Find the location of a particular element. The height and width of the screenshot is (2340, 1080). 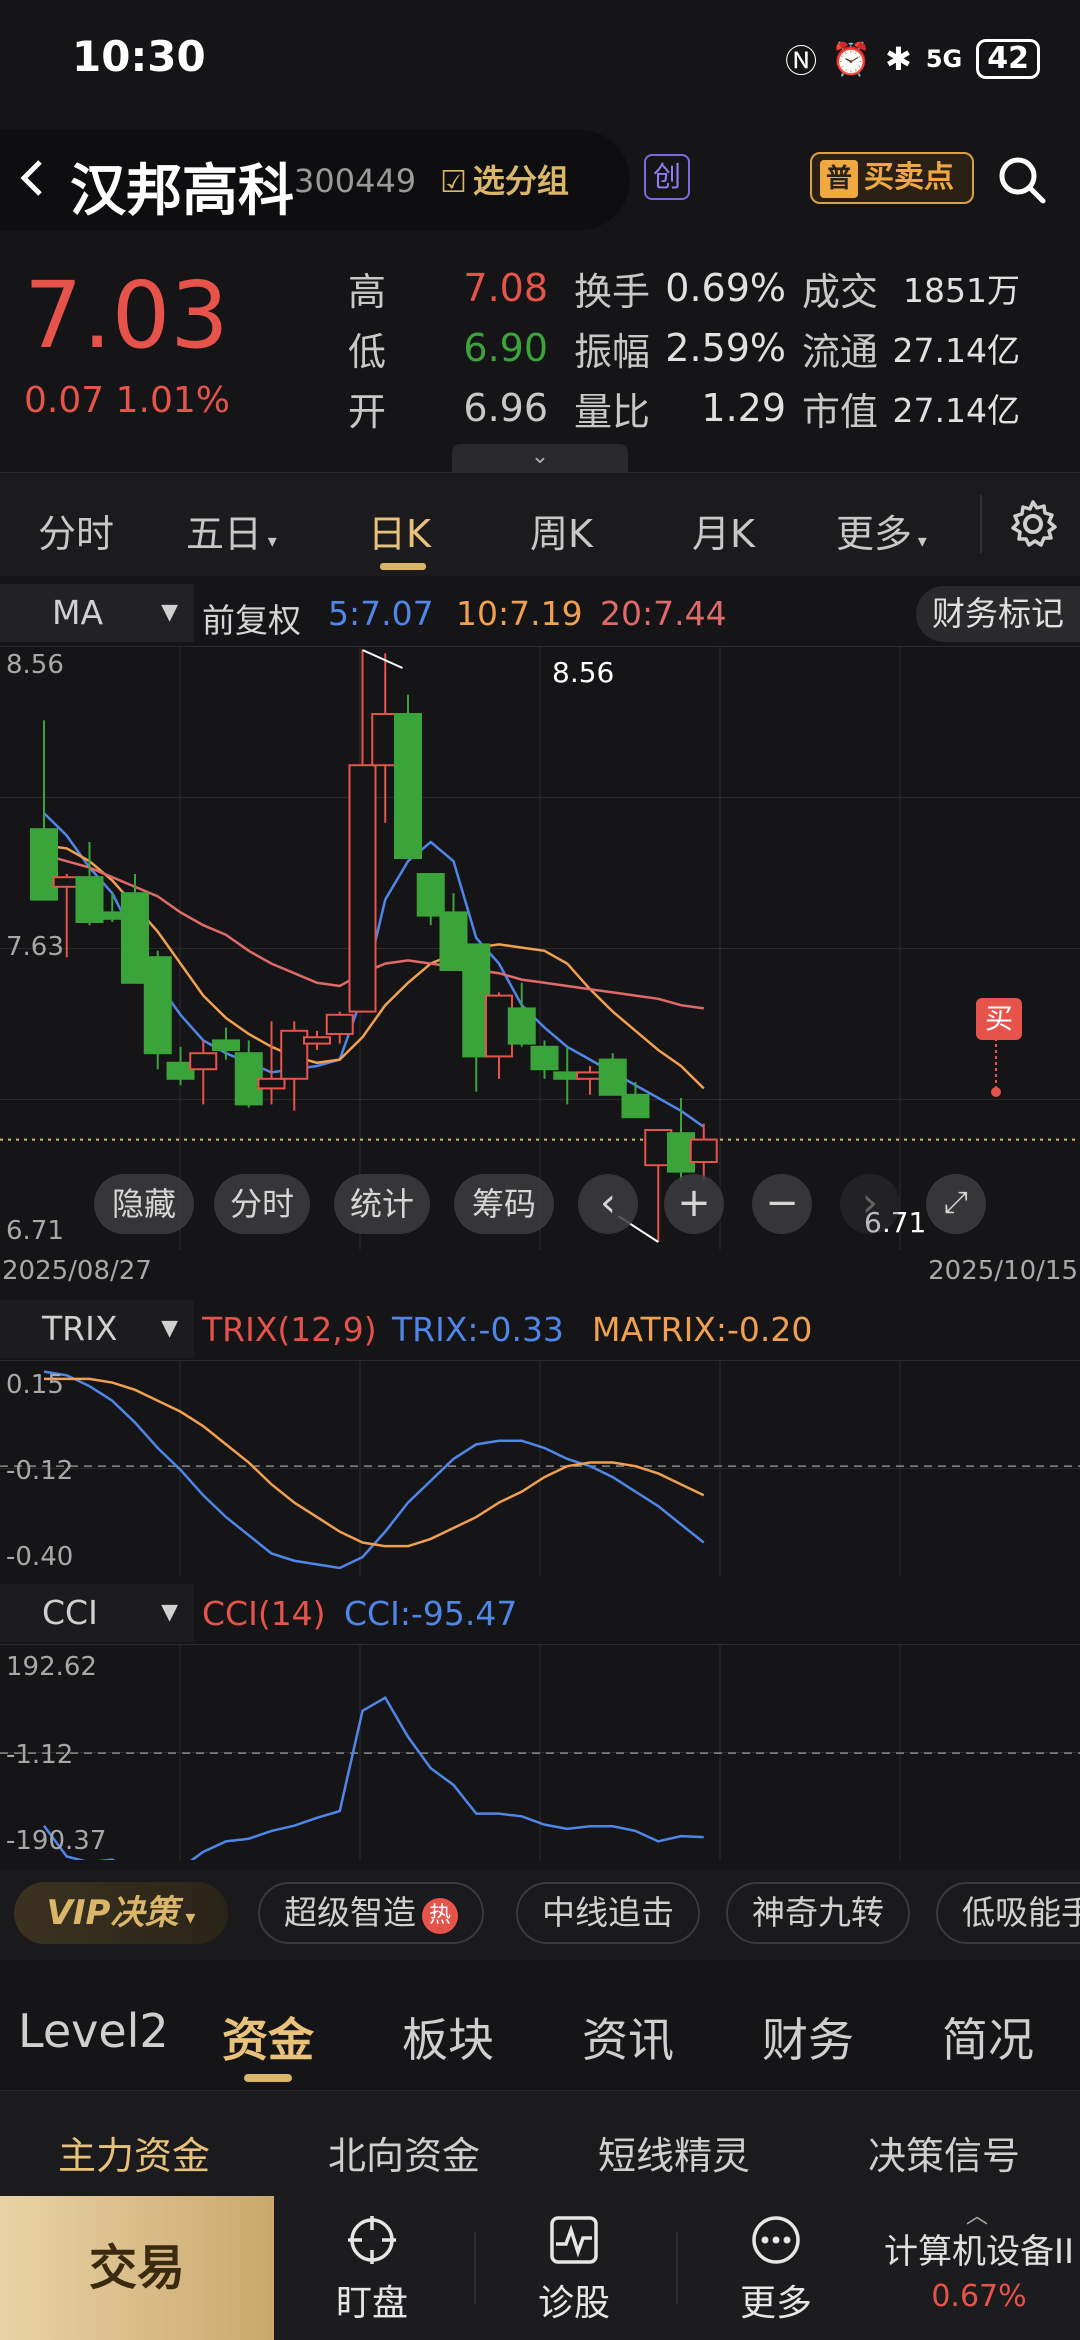

vip-decision-button: VIP决策 ▾ is located at coordinates (121, 1913).